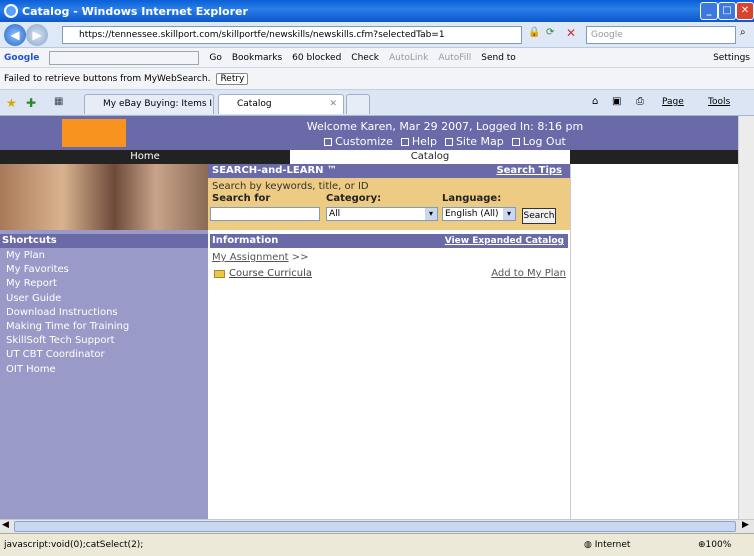  I want to click on nav-catalog: Catalog, so click(430, 157).